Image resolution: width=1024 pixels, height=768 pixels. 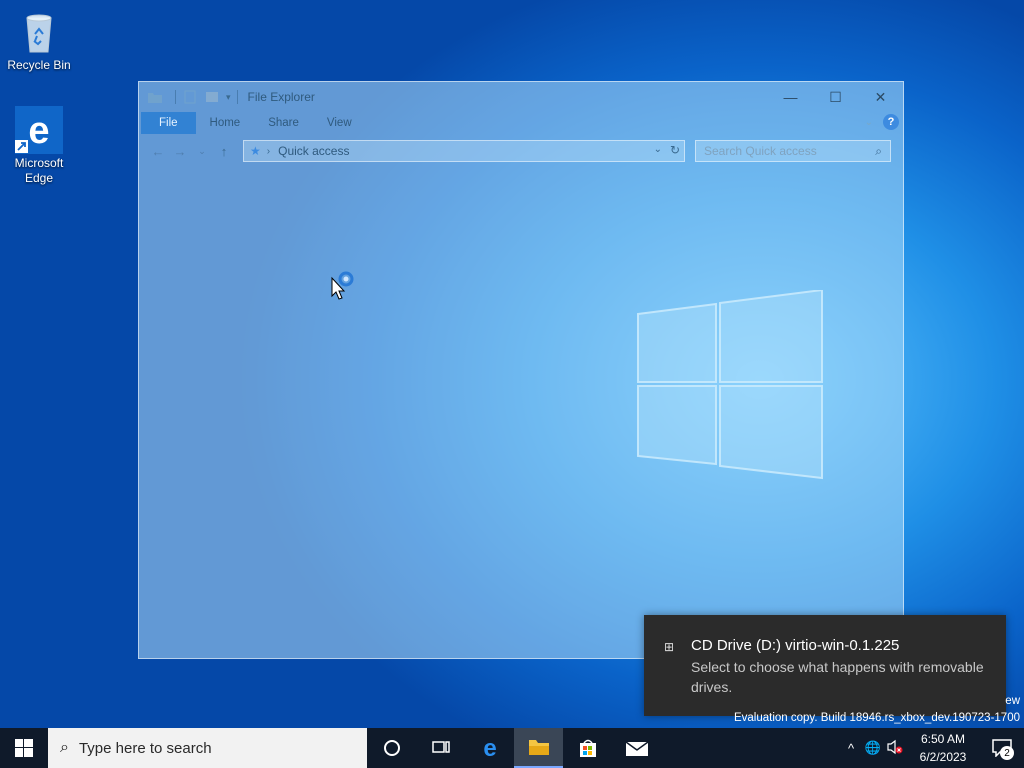 What do you see at coordinates (39, 32) in the screenshot?
I see `recycle-bin-icon` at bounding box center [39, 32].